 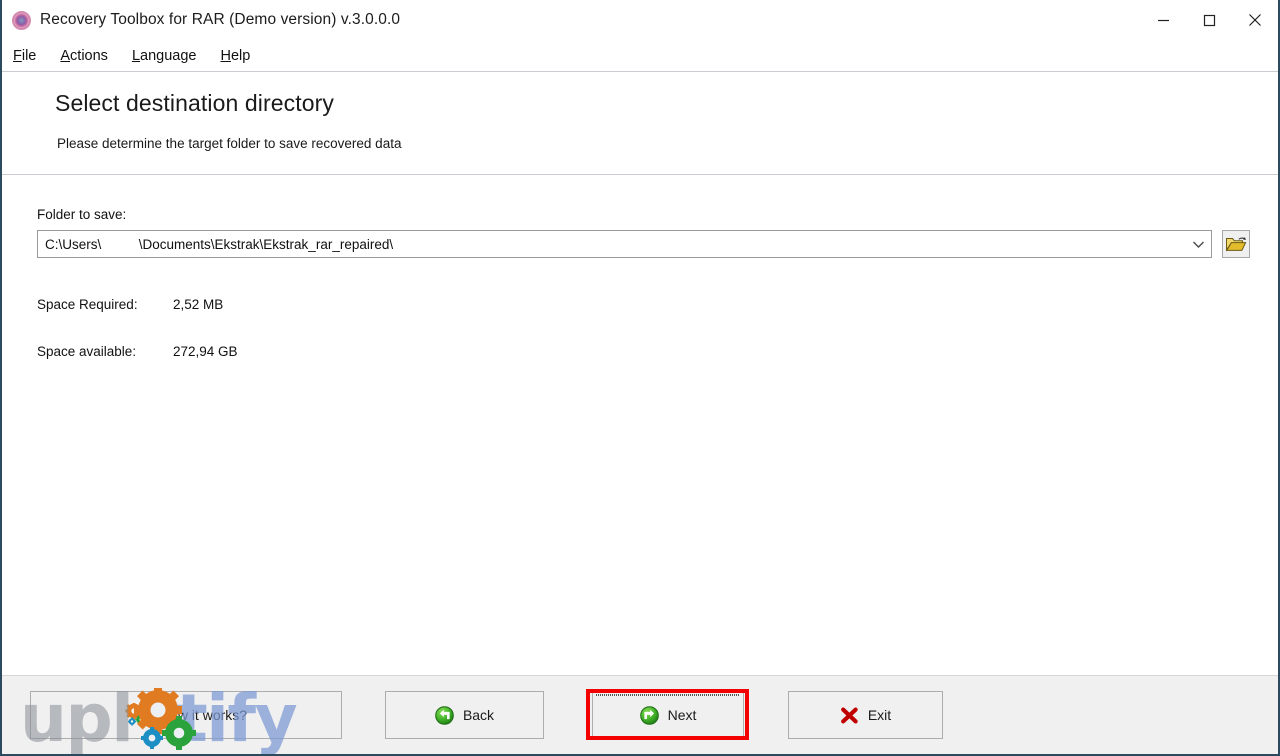 I want to click on menu-item-file: File, so click(x=31, y=56).